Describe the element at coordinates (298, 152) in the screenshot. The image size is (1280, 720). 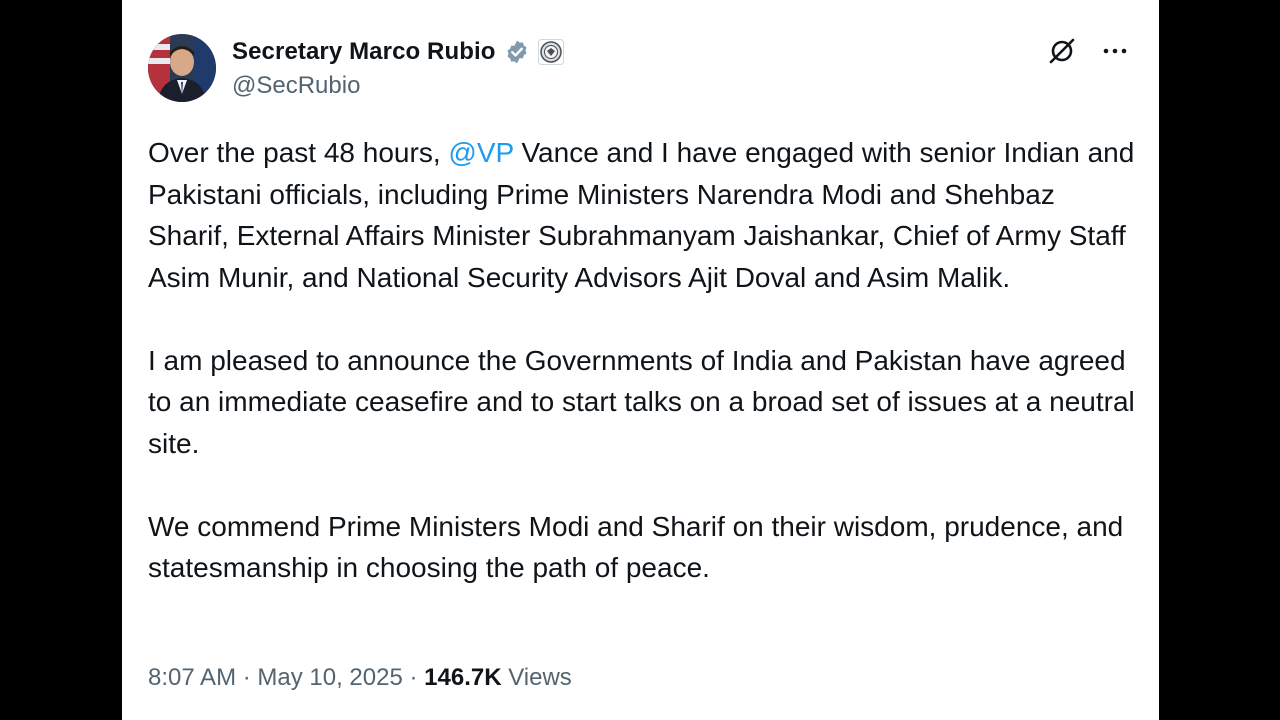
I see `tweet-p1-start: Over the past 48 hours,` at that location.